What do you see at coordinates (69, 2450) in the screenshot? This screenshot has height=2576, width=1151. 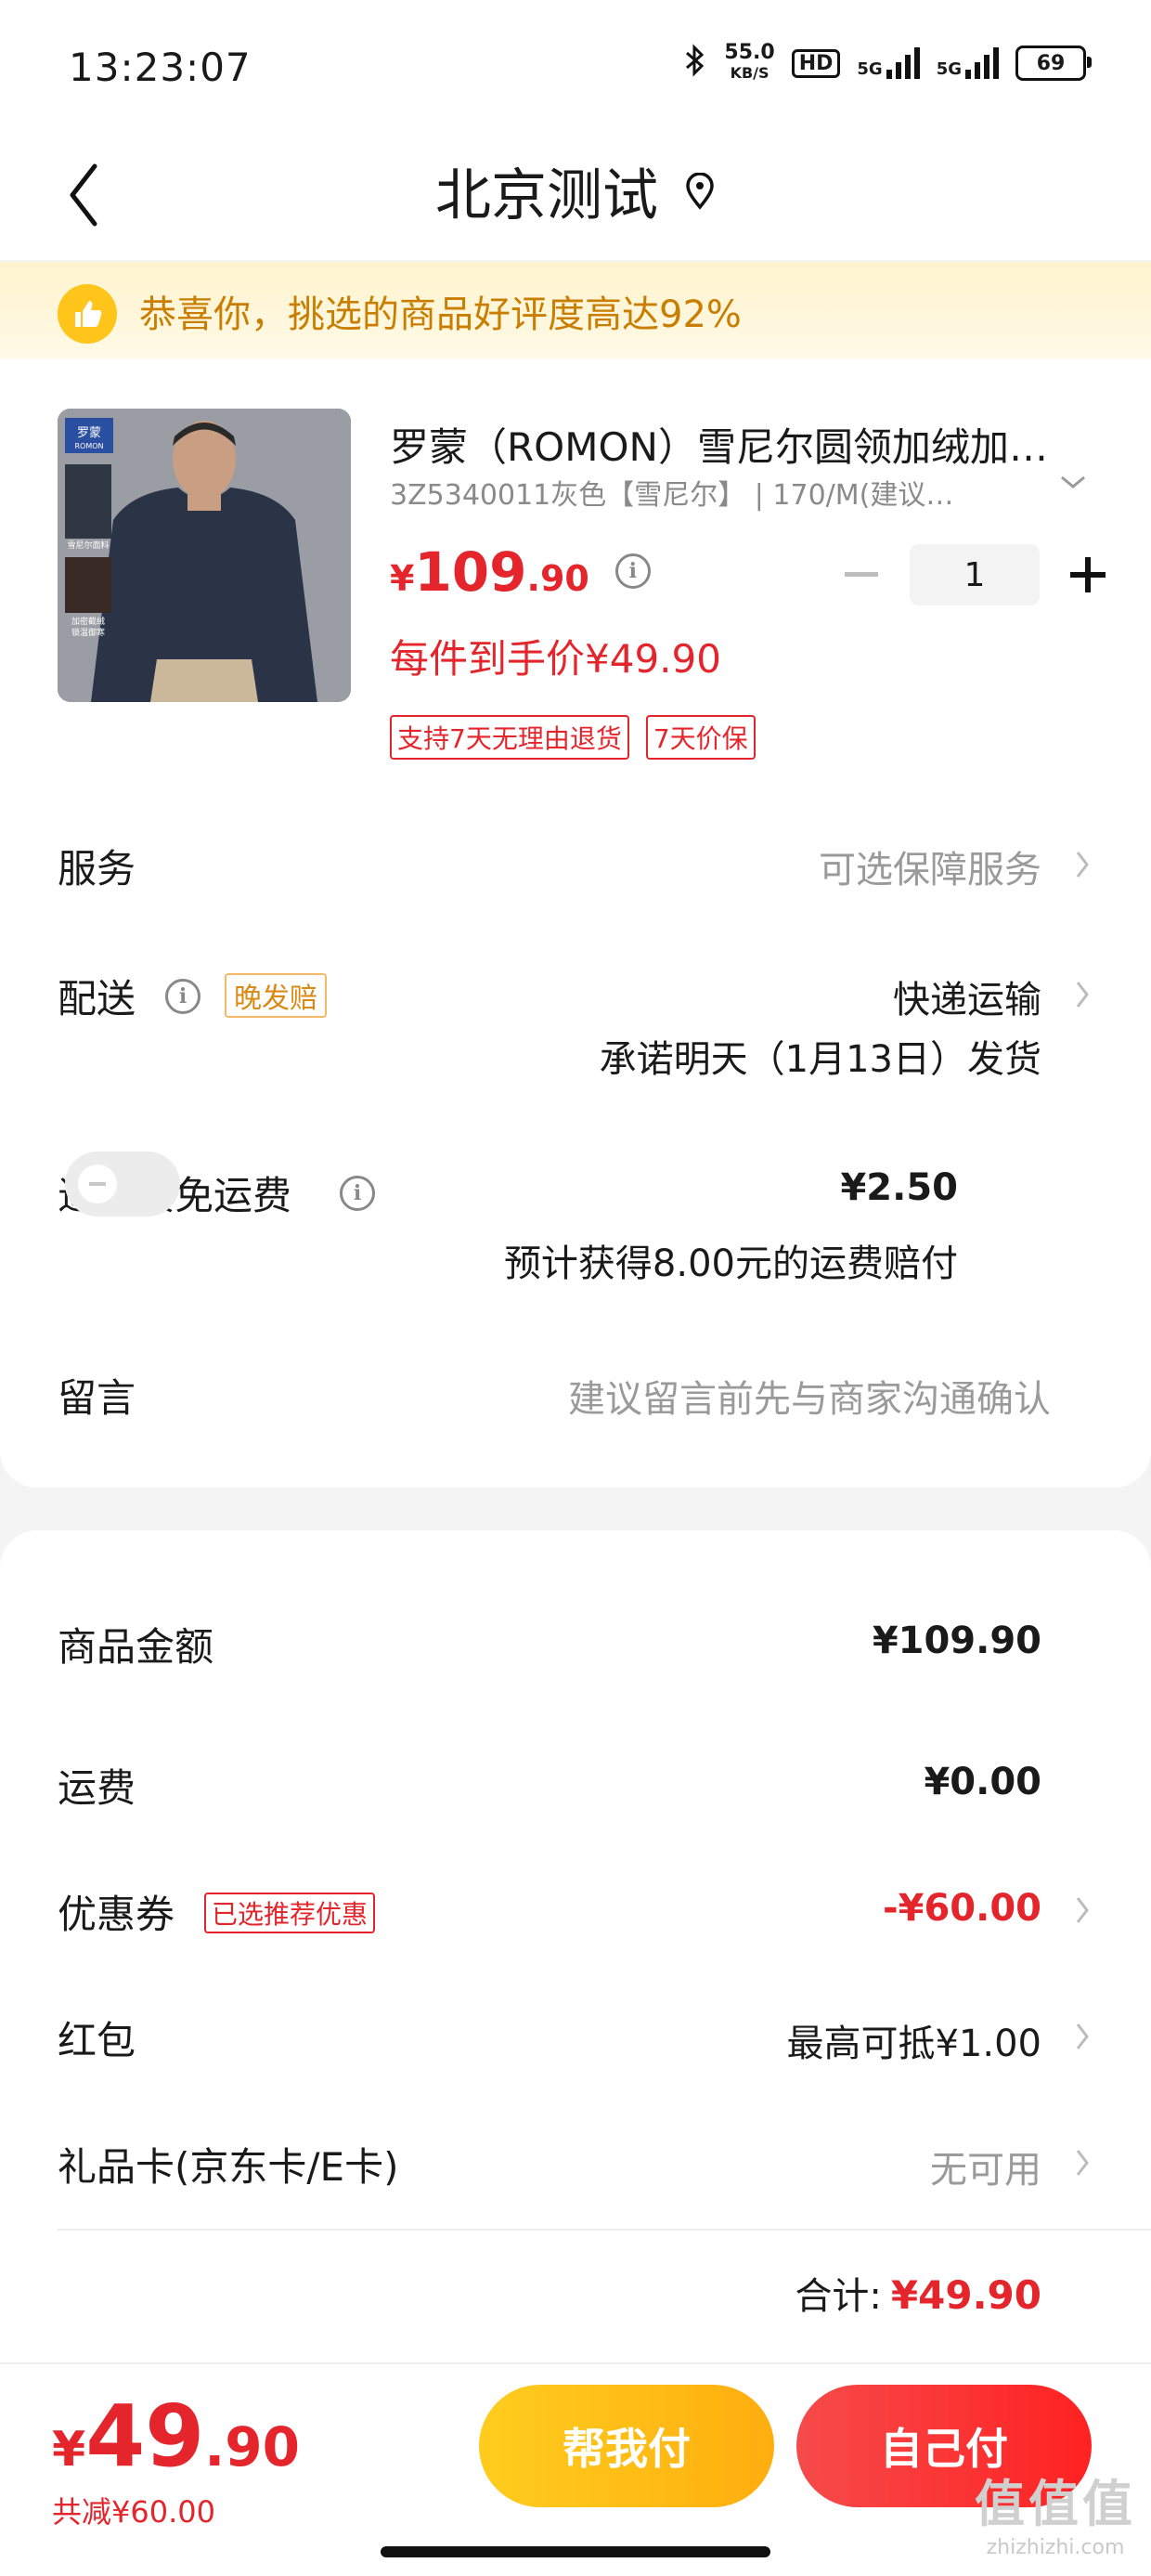 I see `checkout-currency: ¥` at bounding box center [69, 2450].